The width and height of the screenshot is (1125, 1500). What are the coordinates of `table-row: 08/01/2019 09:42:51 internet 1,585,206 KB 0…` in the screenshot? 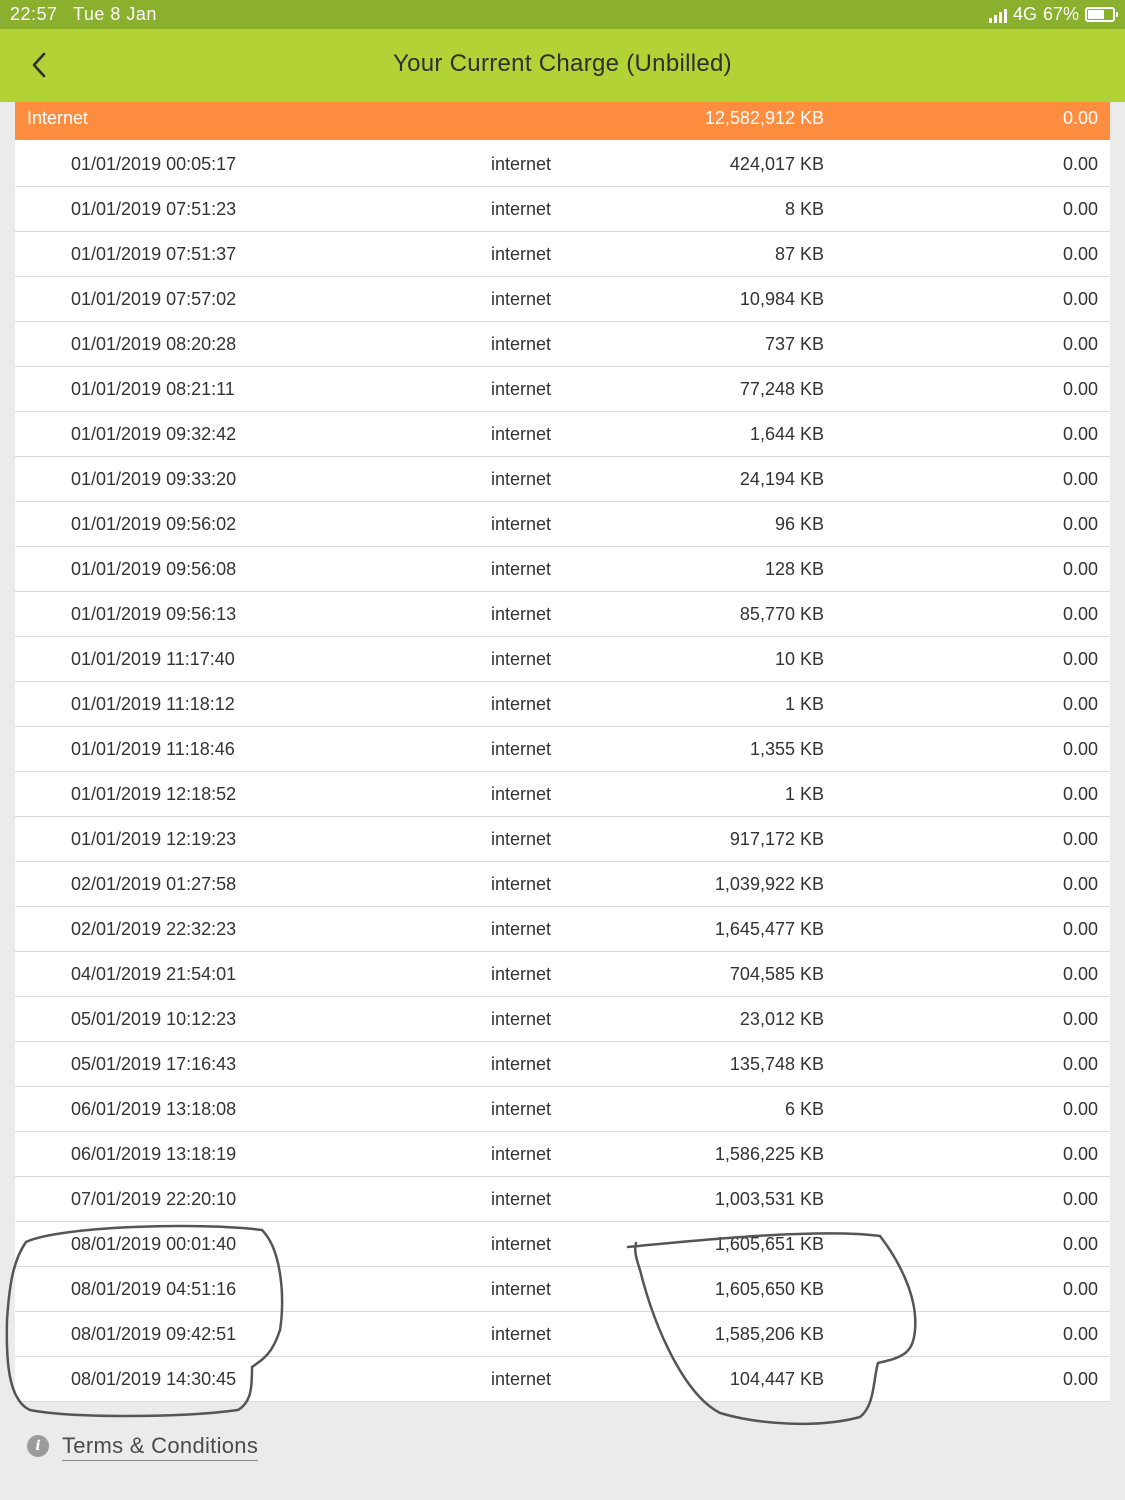 It's located at (562, 1334).